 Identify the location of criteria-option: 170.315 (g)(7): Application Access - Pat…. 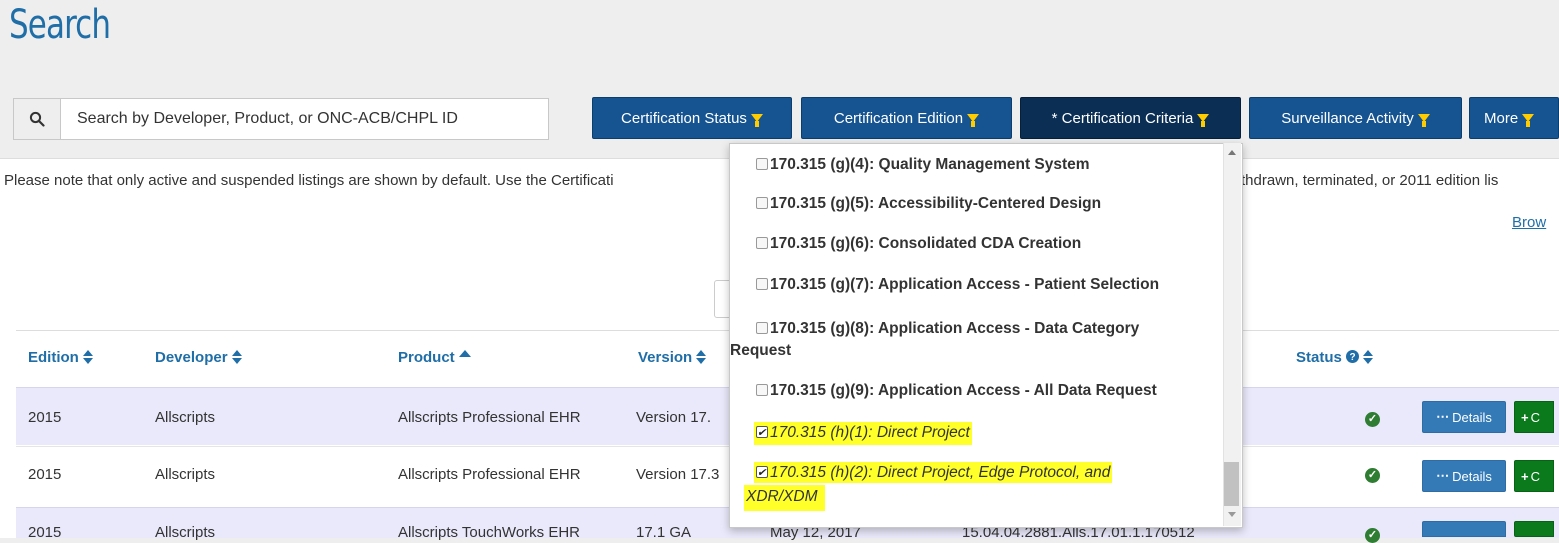
(957, 284).